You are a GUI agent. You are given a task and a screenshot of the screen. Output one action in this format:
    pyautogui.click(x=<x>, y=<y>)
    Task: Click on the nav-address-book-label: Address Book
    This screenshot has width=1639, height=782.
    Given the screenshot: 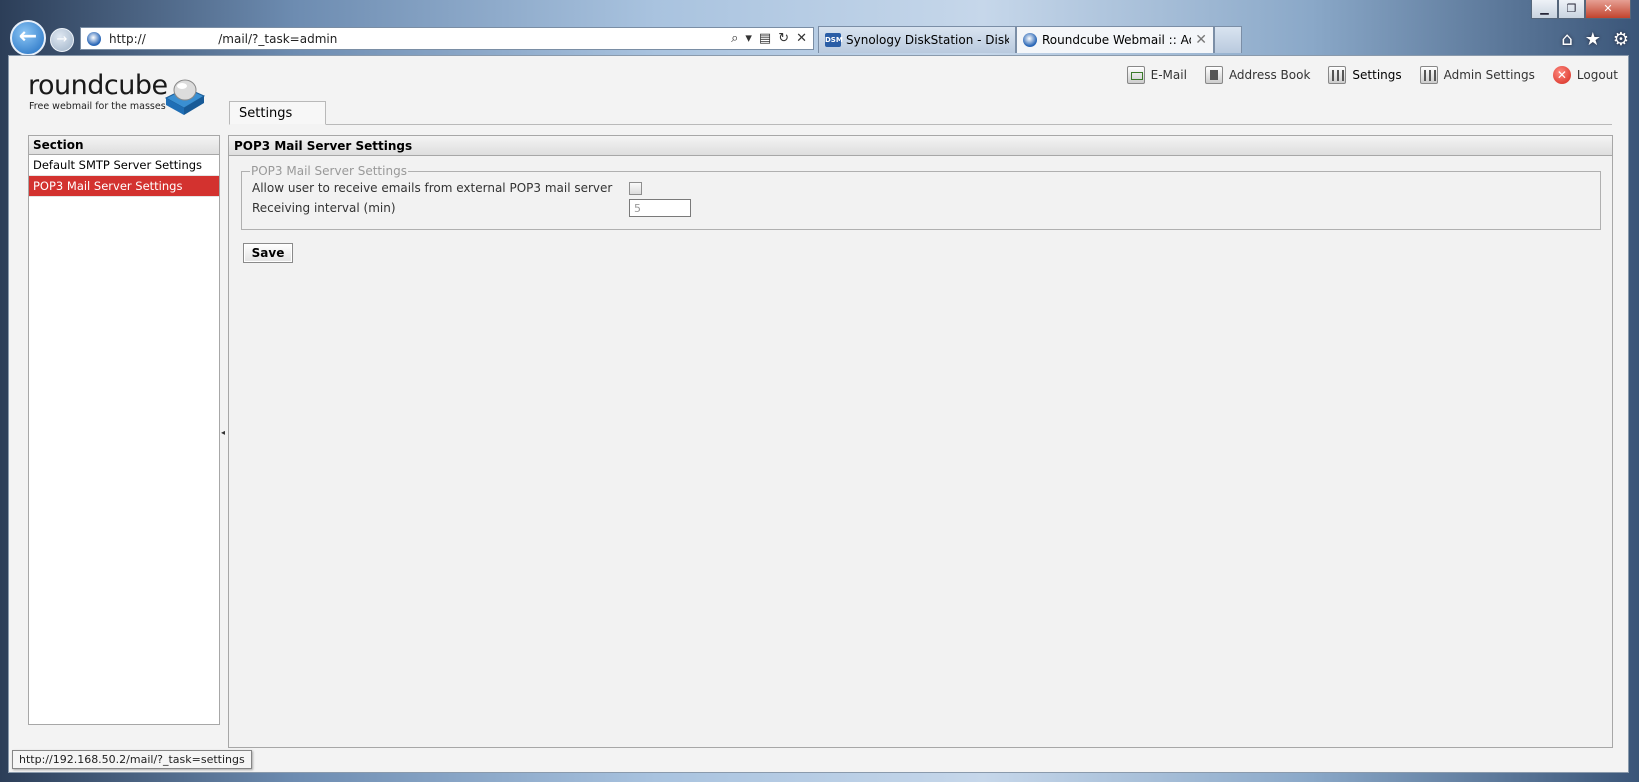 What is the action you would take?
    pyautogui.click(x=1269, y=75)
    